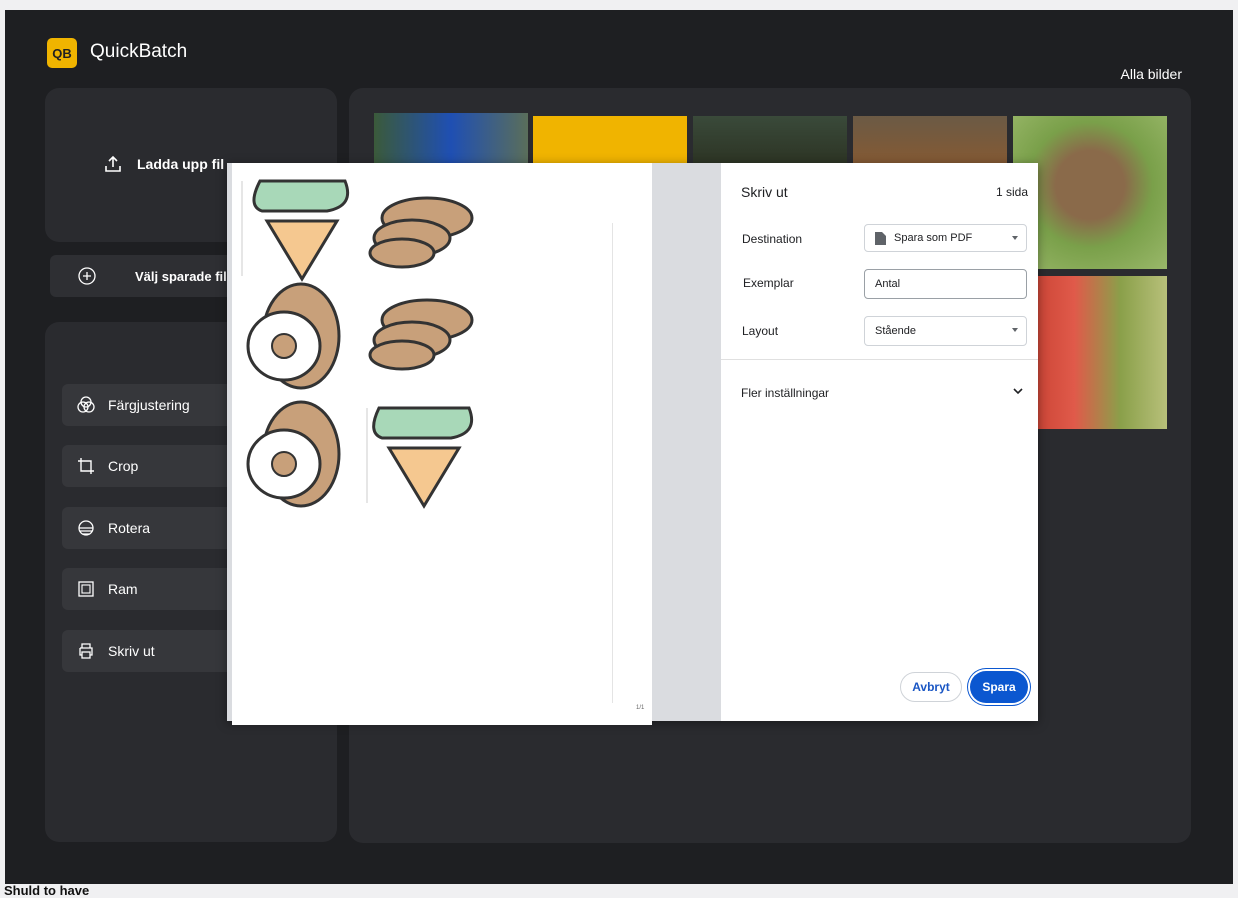  Describe the element at coordinates (1151, 74) in the screenshot. I see `view-all-link: Alla bilder` at that location.